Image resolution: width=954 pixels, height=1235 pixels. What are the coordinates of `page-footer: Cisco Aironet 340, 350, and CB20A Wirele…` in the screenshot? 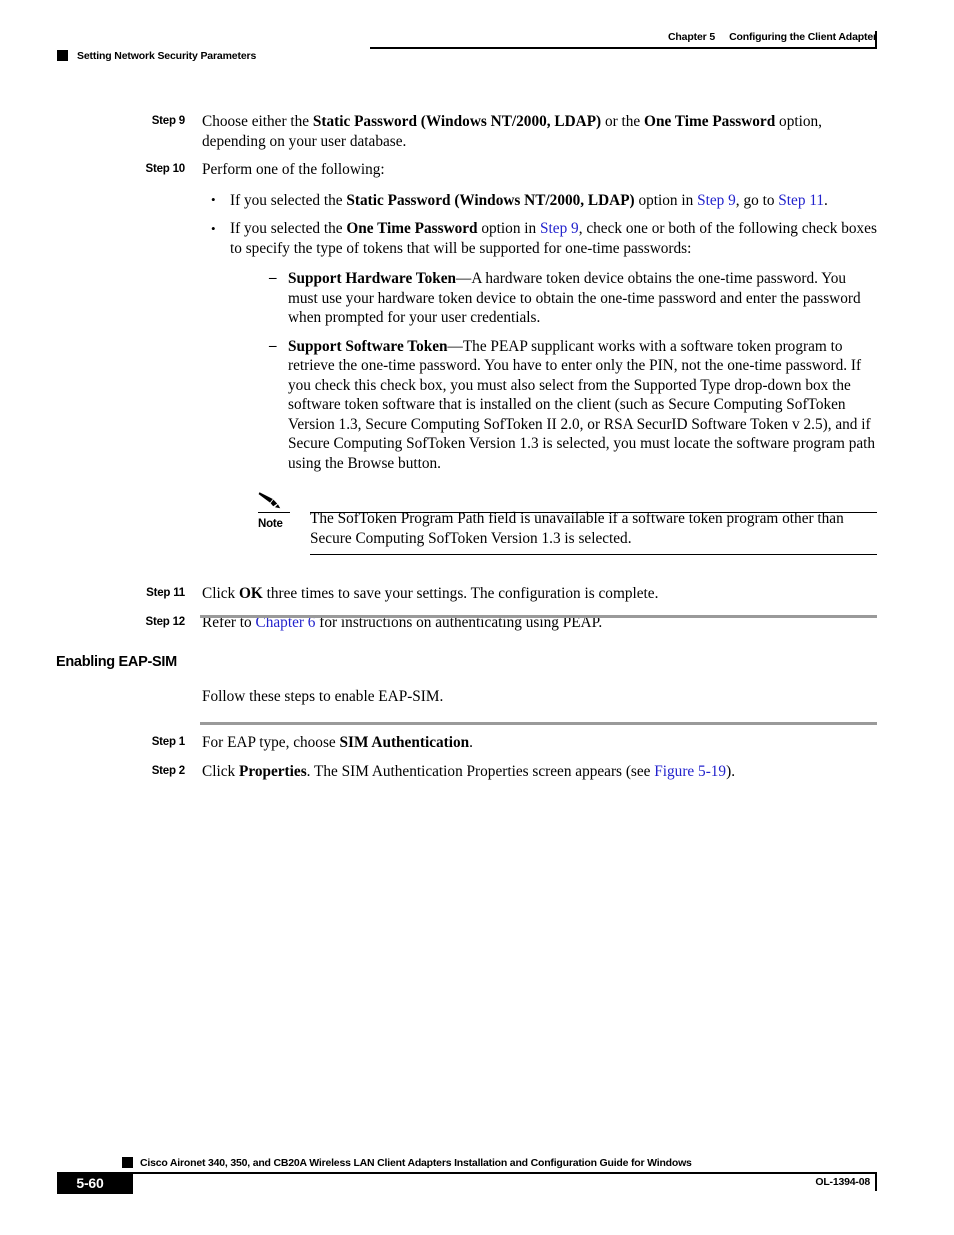 It's located at (477, 1178).